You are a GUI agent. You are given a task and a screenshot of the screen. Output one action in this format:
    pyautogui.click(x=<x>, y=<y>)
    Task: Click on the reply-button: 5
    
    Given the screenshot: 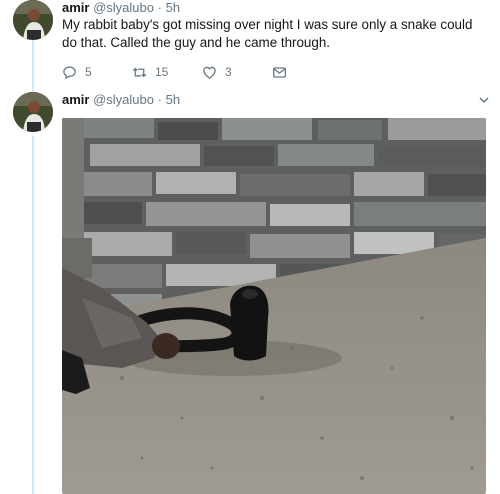 What is the action you would take?
    pyautogui.click(x=97, y=72)
    